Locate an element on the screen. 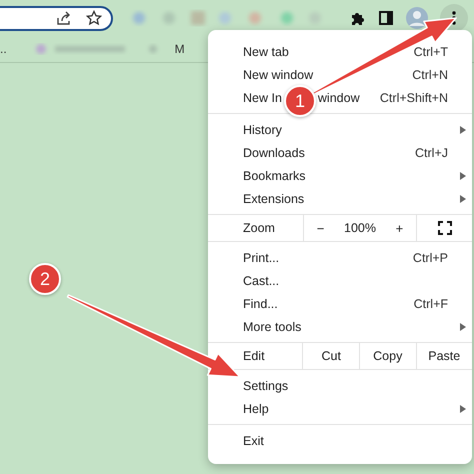 The width and height of the screenshot is (474, 474). zoom-level: 100% is located at coordinates (360, 228).